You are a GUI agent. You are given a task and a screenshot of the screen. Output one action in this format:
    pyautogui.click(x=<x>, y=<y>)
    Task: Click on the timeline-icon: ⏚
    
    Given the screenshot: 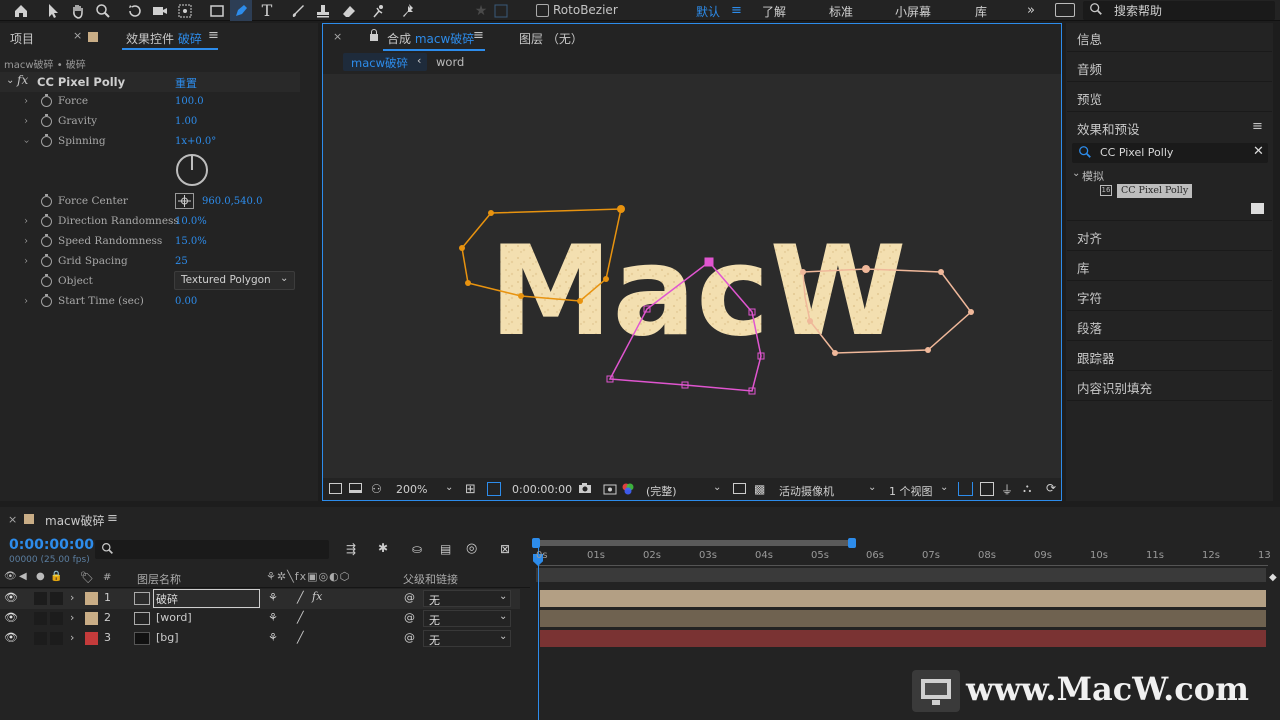 What is the action you would take?
    pyautogui.click(x=1007, y=489)
    